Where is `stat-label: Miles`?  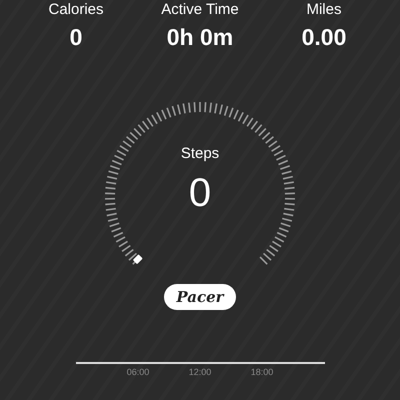
stat-label: Miles is located at coordinates (323, 10).